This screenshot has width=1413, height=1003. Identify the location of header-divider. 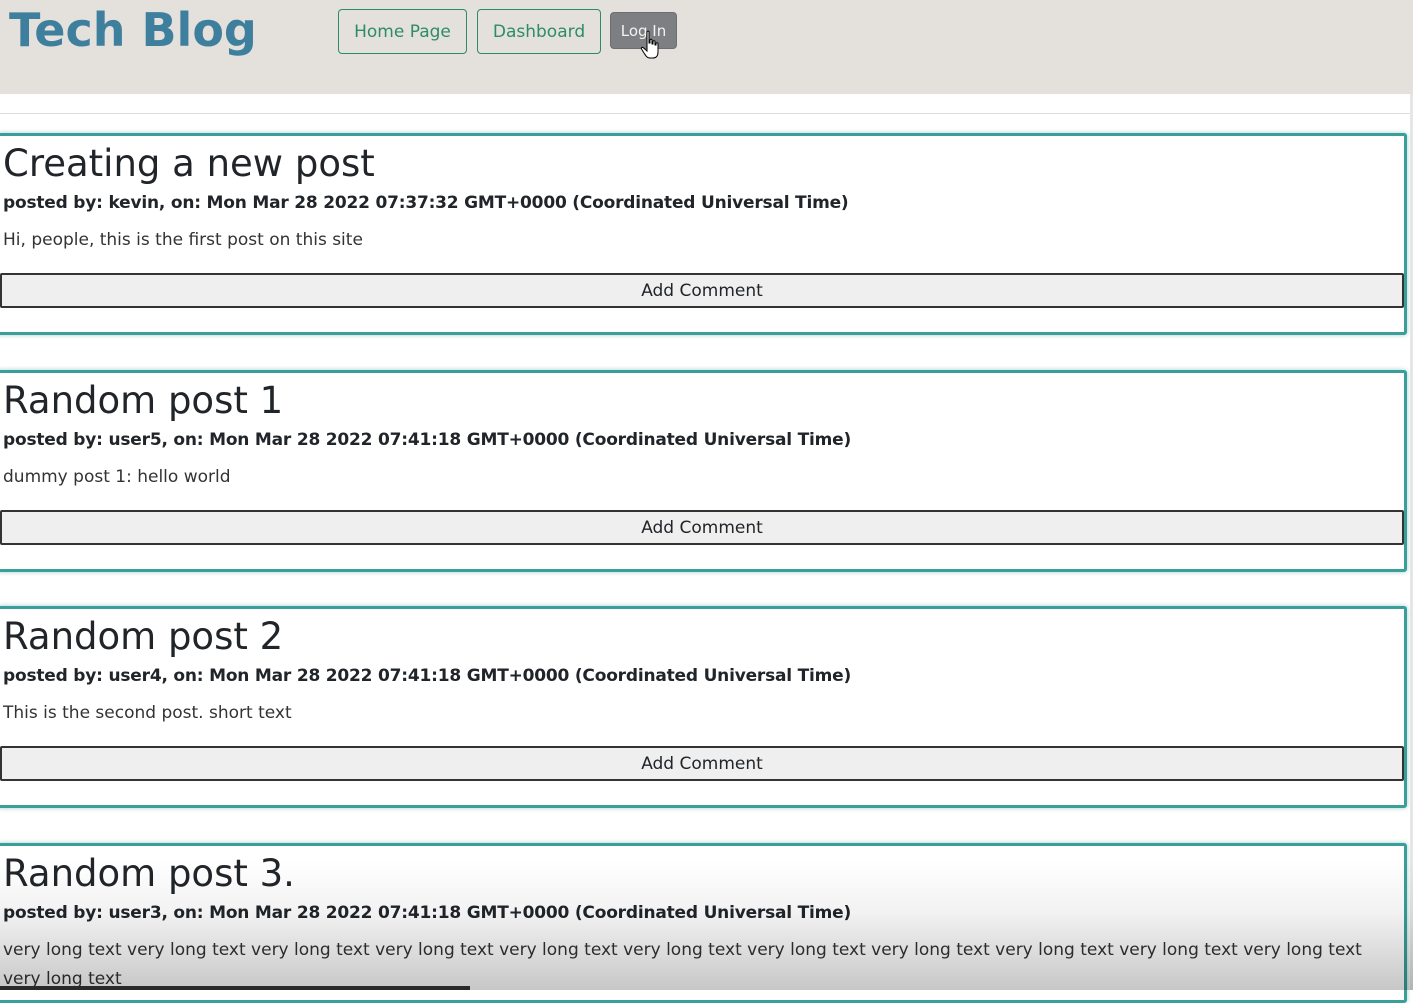
(706, 113).